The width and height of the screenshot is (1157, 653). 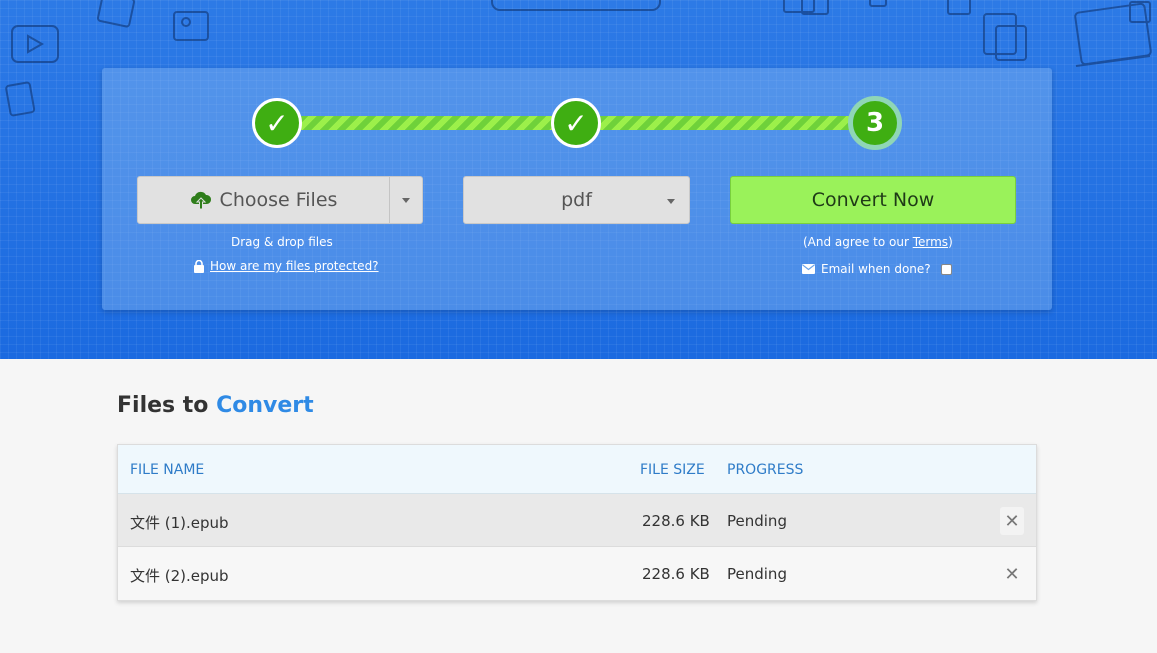 I want to click on column-header-file-name: FILE NAME, so click(x=167, y=470).